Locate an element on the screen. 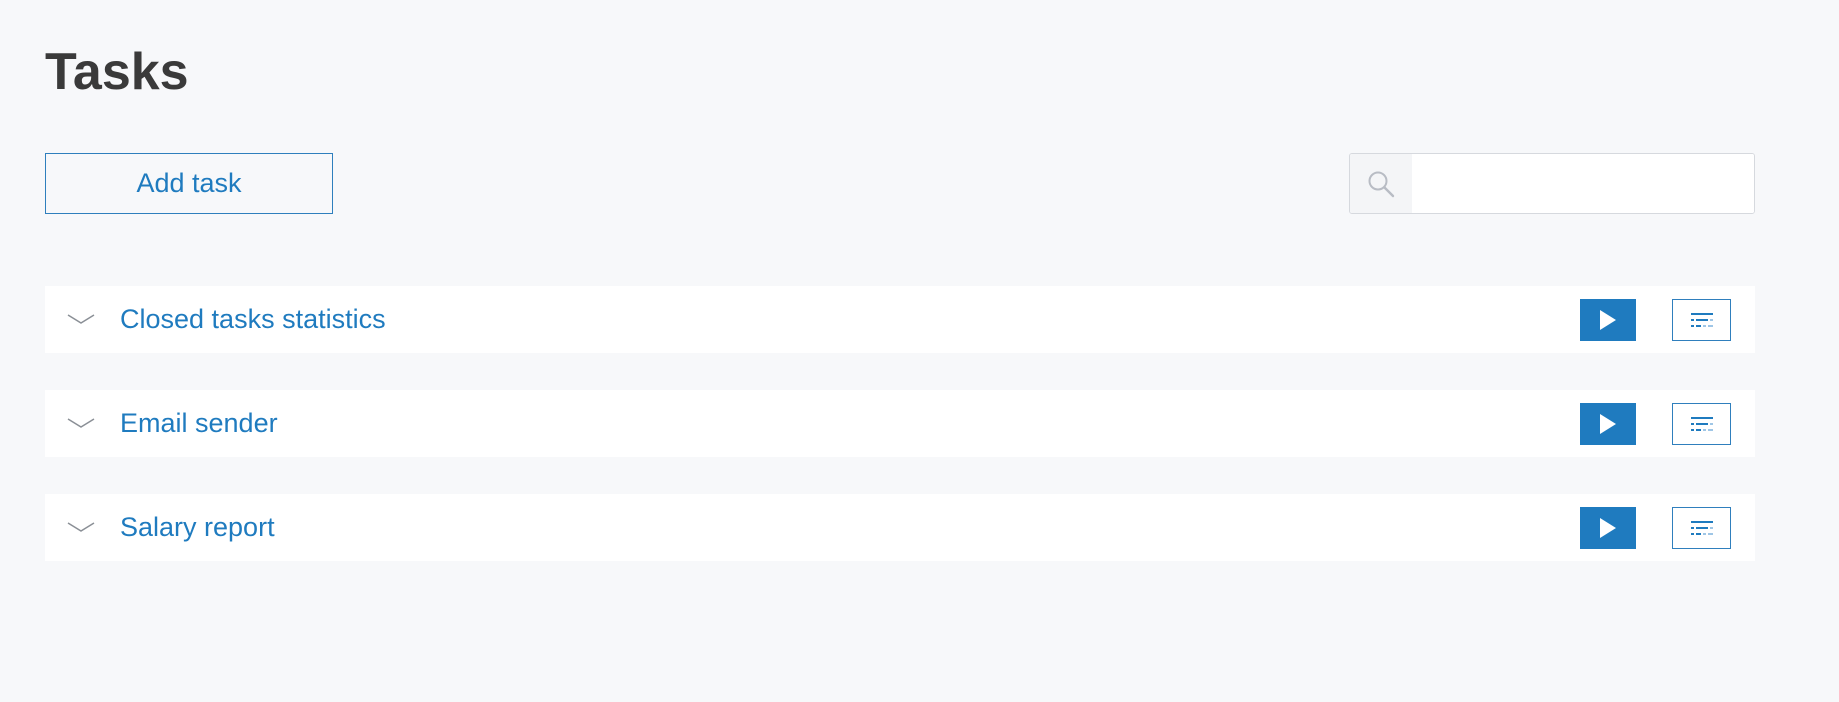 Image resolution: width=1839 pixels, height=702 pixels. task-name: Salary report is located at coordinates (197, 527).